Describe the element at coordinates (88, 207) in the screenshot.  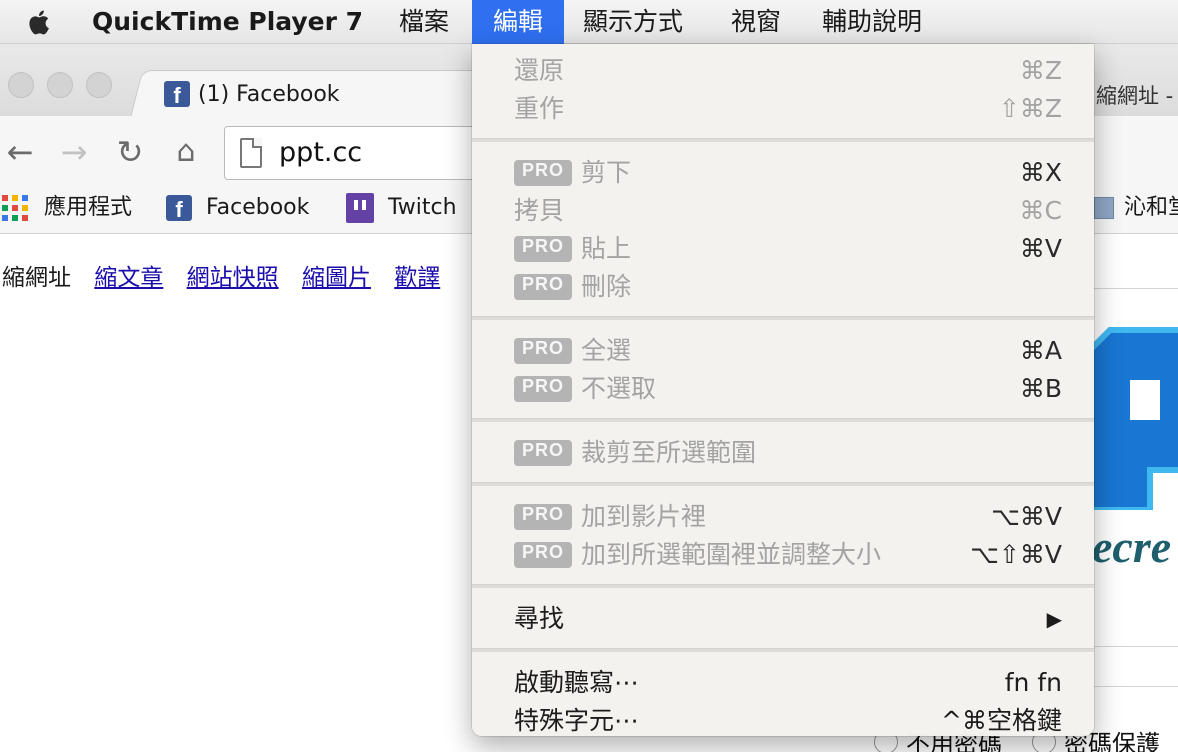
I see `bookmark-apps-label: 應用程式` at that location.